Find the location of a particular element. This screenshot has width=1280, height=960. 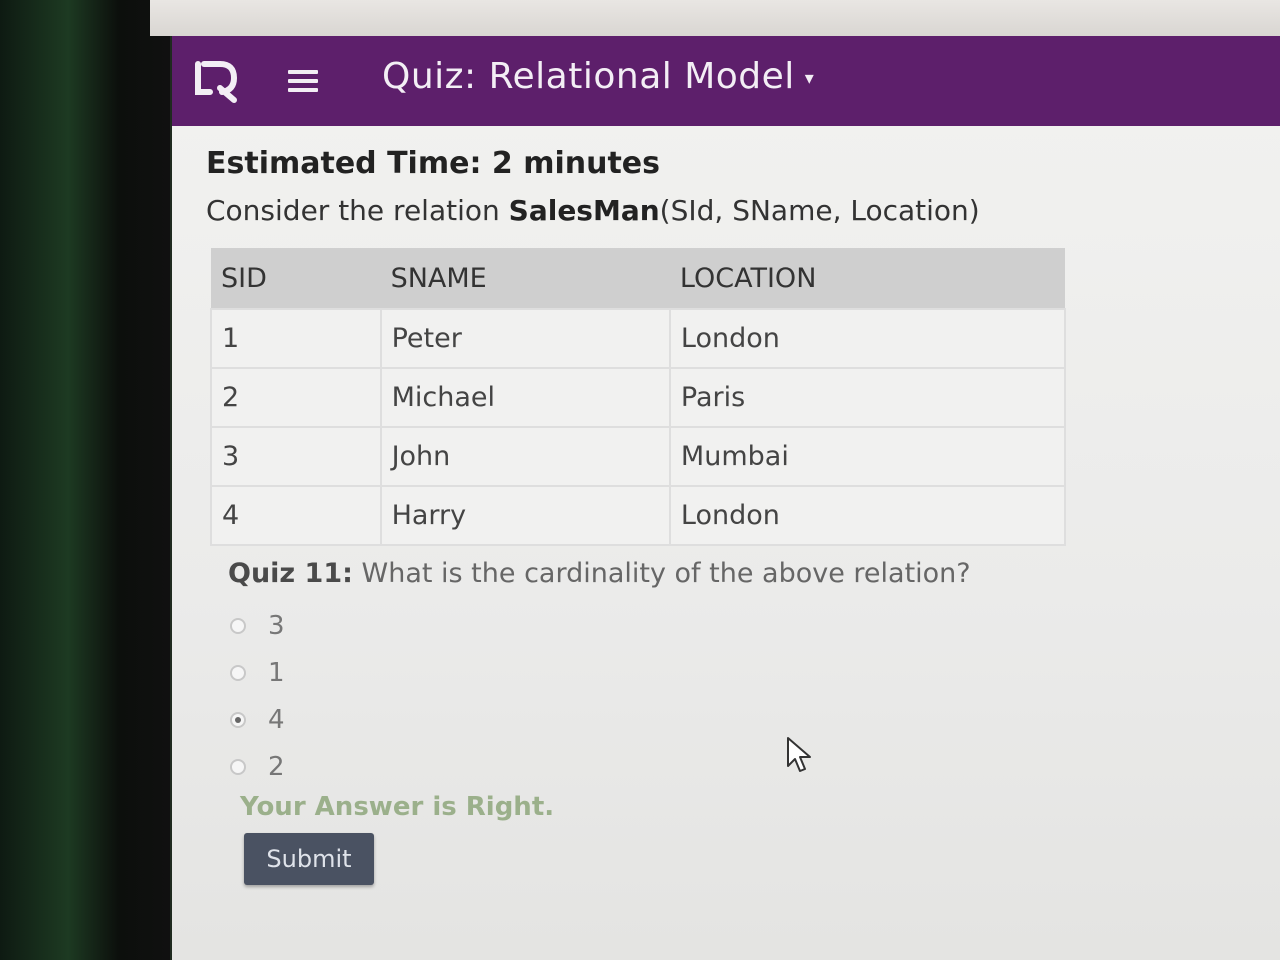

quiz-title-dropdown: Quiz: Relational Model ▾ is located at coordinates (598, 76).